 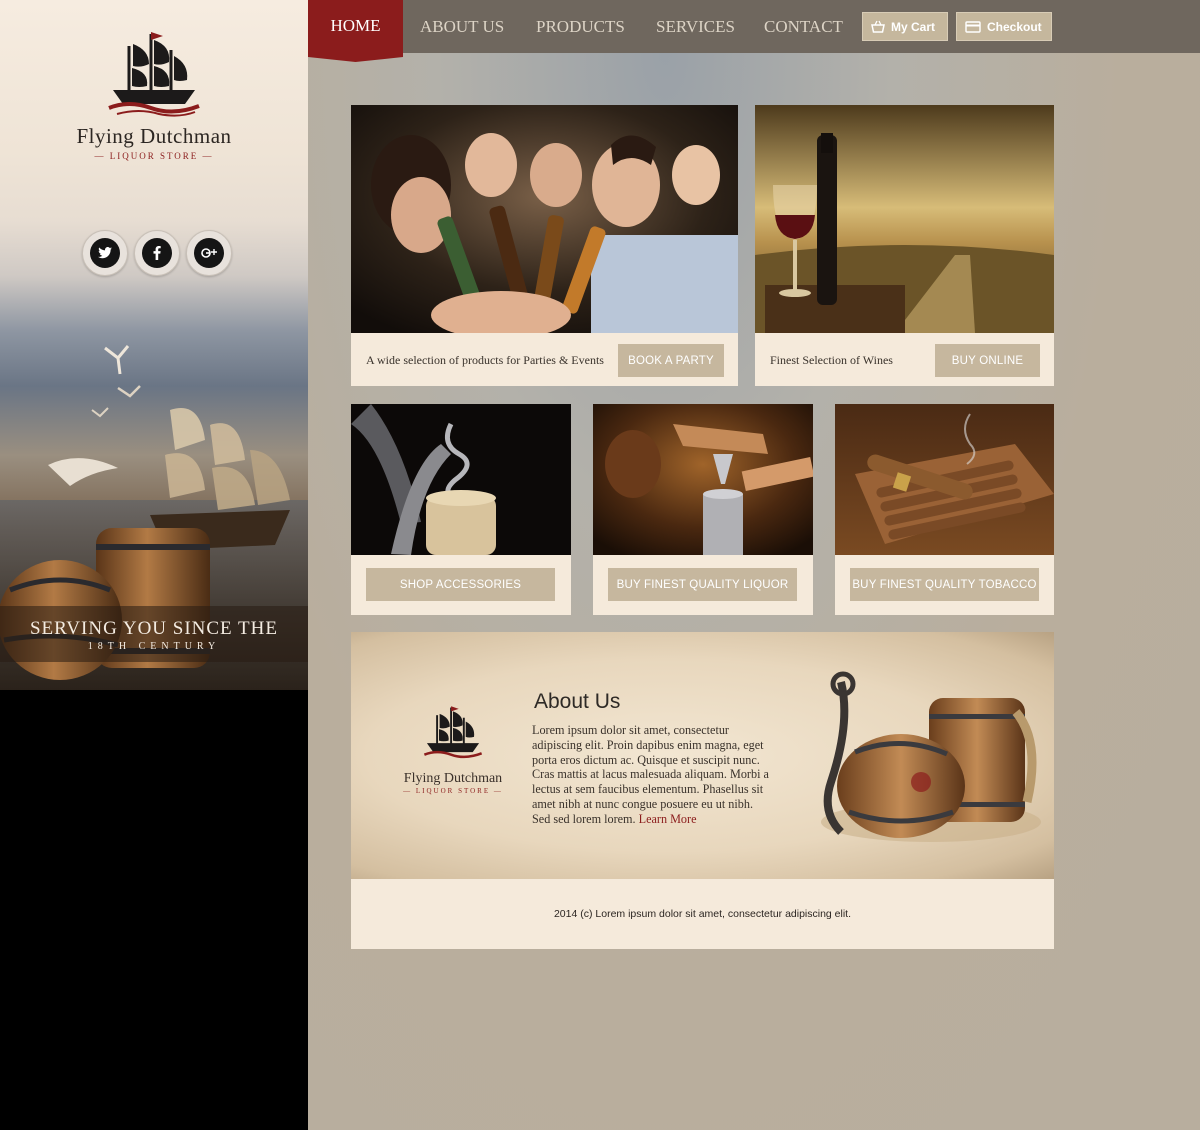 I want to click on brand-tagline: — LIQUOR STORE —, so click(x=154, y=156).